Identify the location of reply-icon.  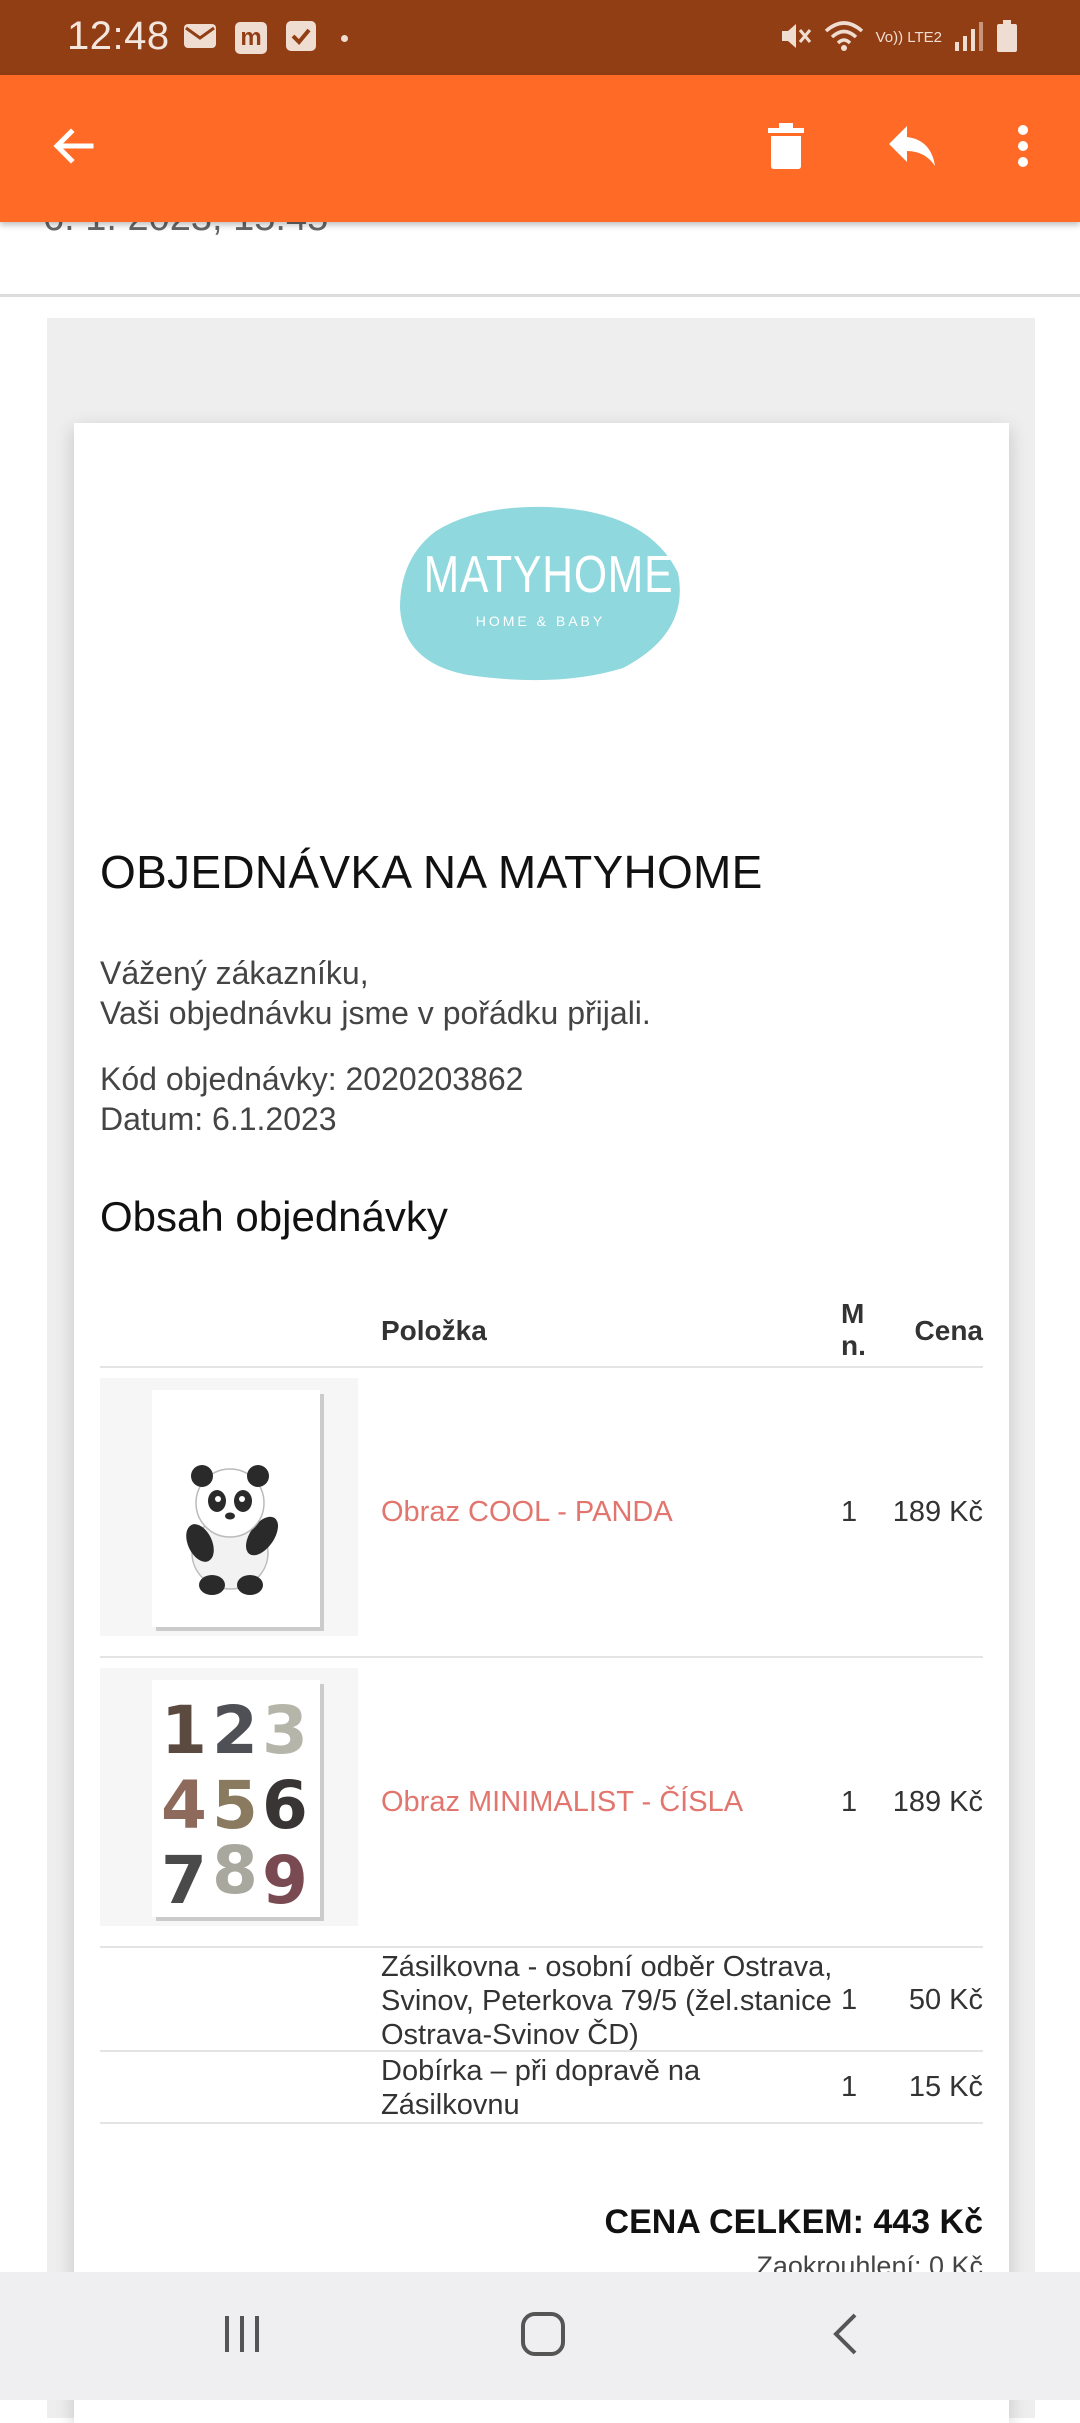
(912, 148).